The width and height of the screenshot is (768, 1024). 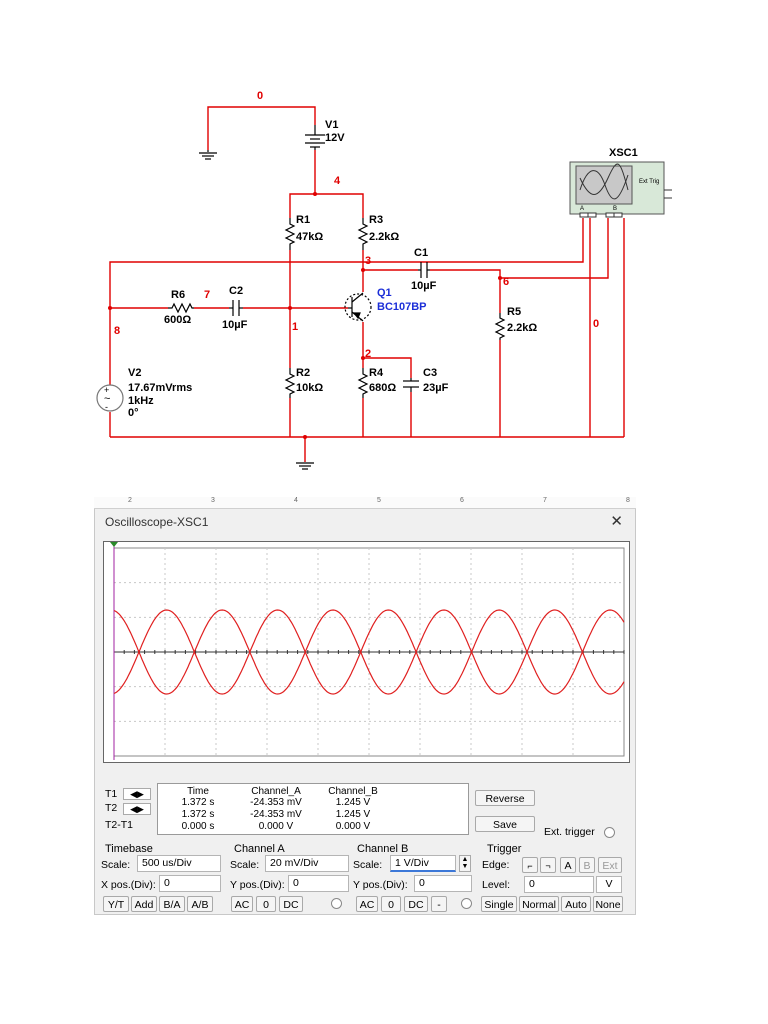 I want to click on delta-channel-b: 0.000 V, so click(x=353, y=826).